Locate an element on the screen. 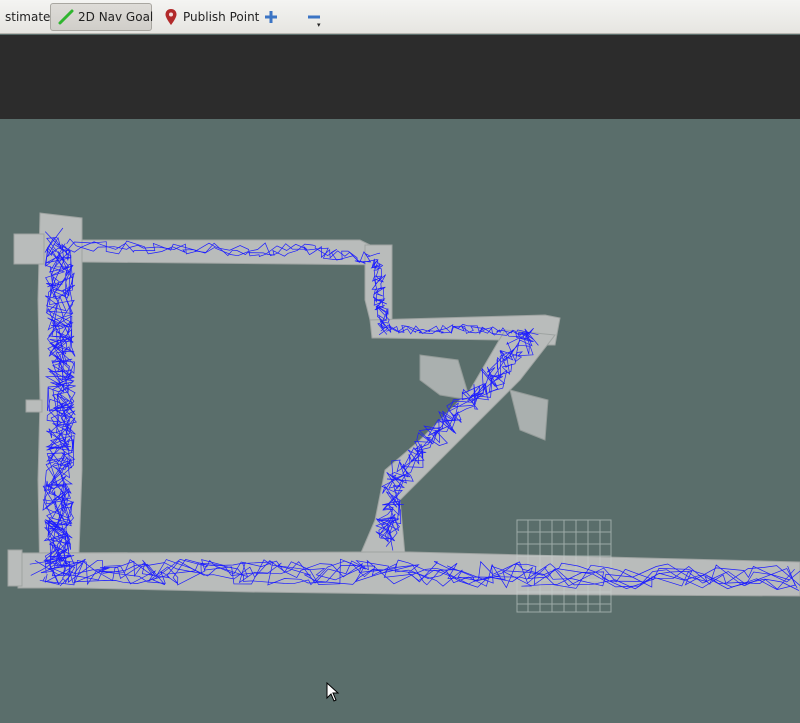 This screenshot has height=723, width=800. tool-zoom-in is located at coordinates (272, 17).